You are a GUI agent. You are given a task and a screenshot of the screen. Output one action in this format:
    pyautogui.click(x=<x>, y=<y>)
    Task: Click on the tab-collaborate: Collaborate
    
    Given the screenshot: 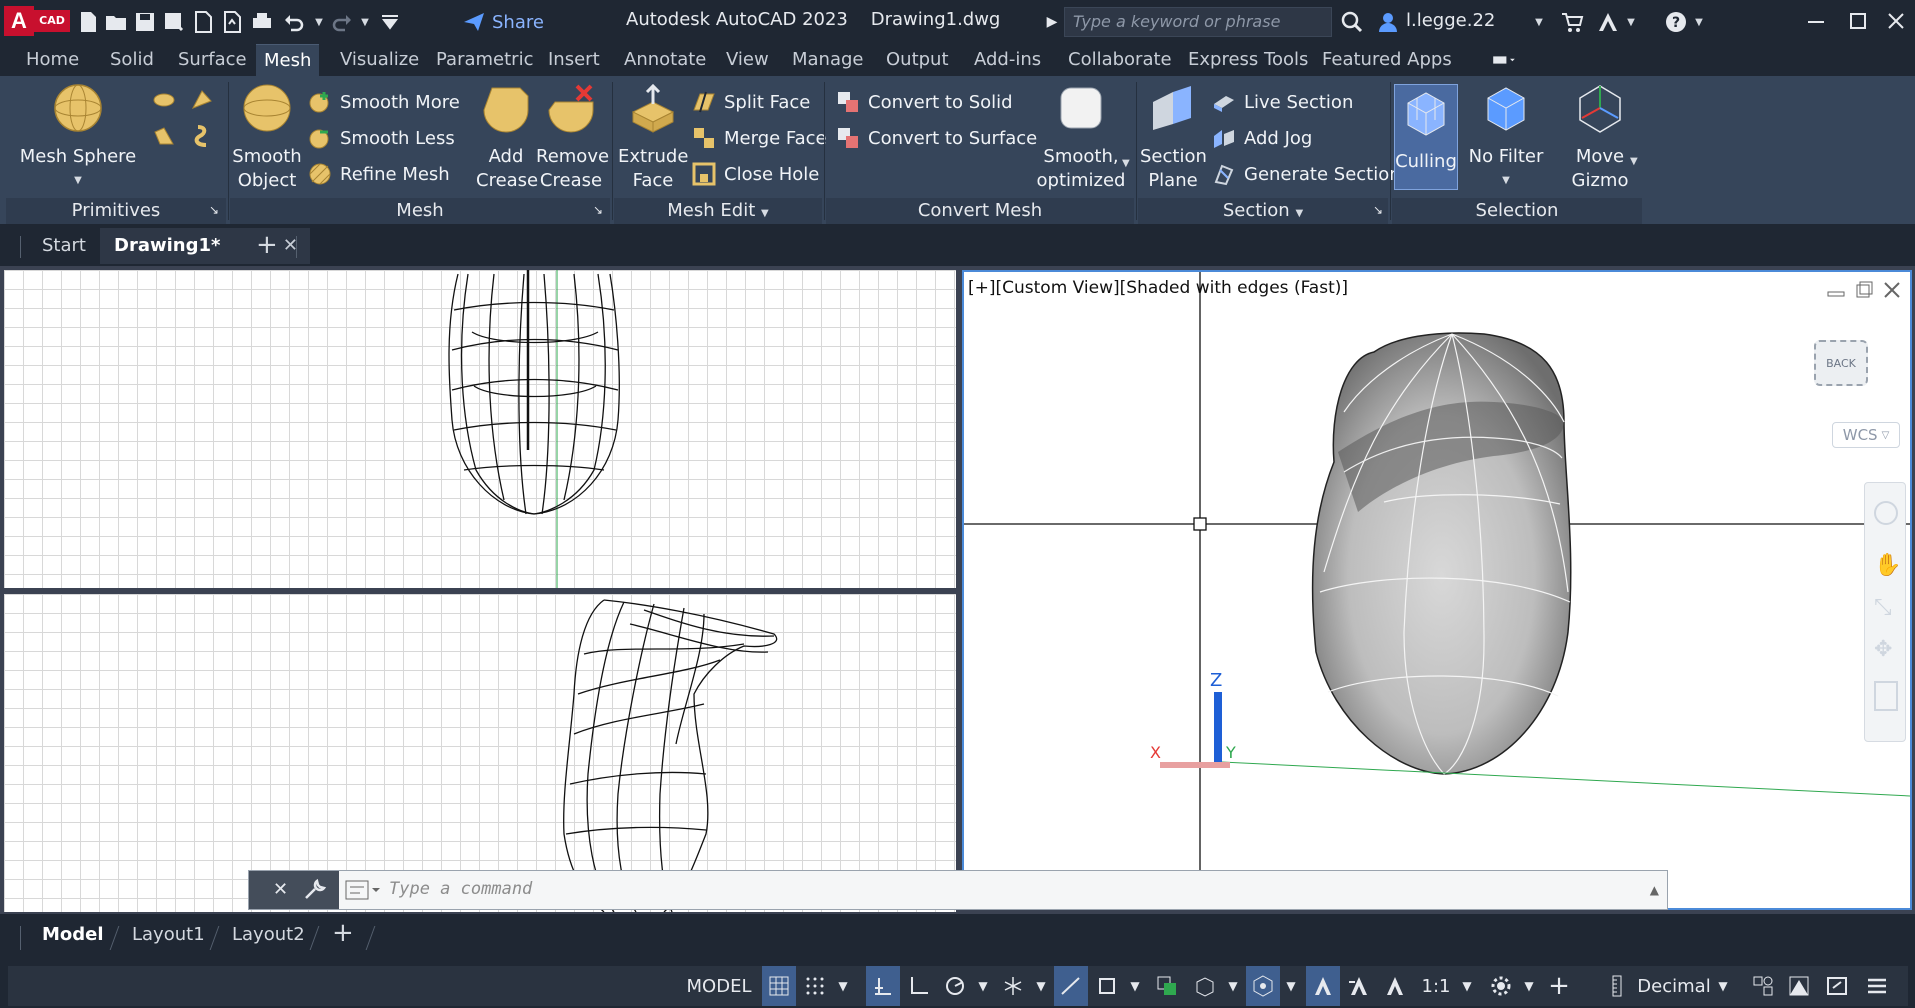 What is the action you would take?
    pyautogui.click(x=1120, y=60)
    